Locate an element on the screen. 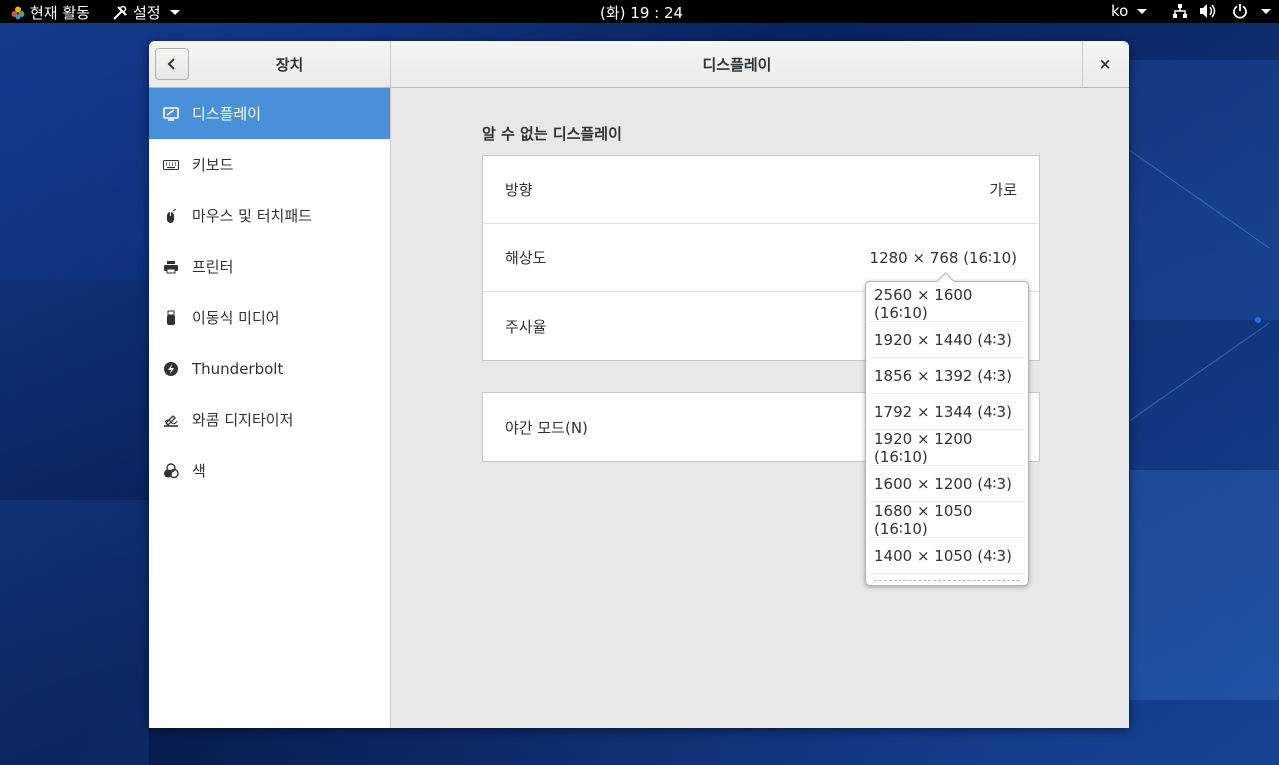 The image size is (1279, 765). printer-icon is located at coordinates (171, 267).